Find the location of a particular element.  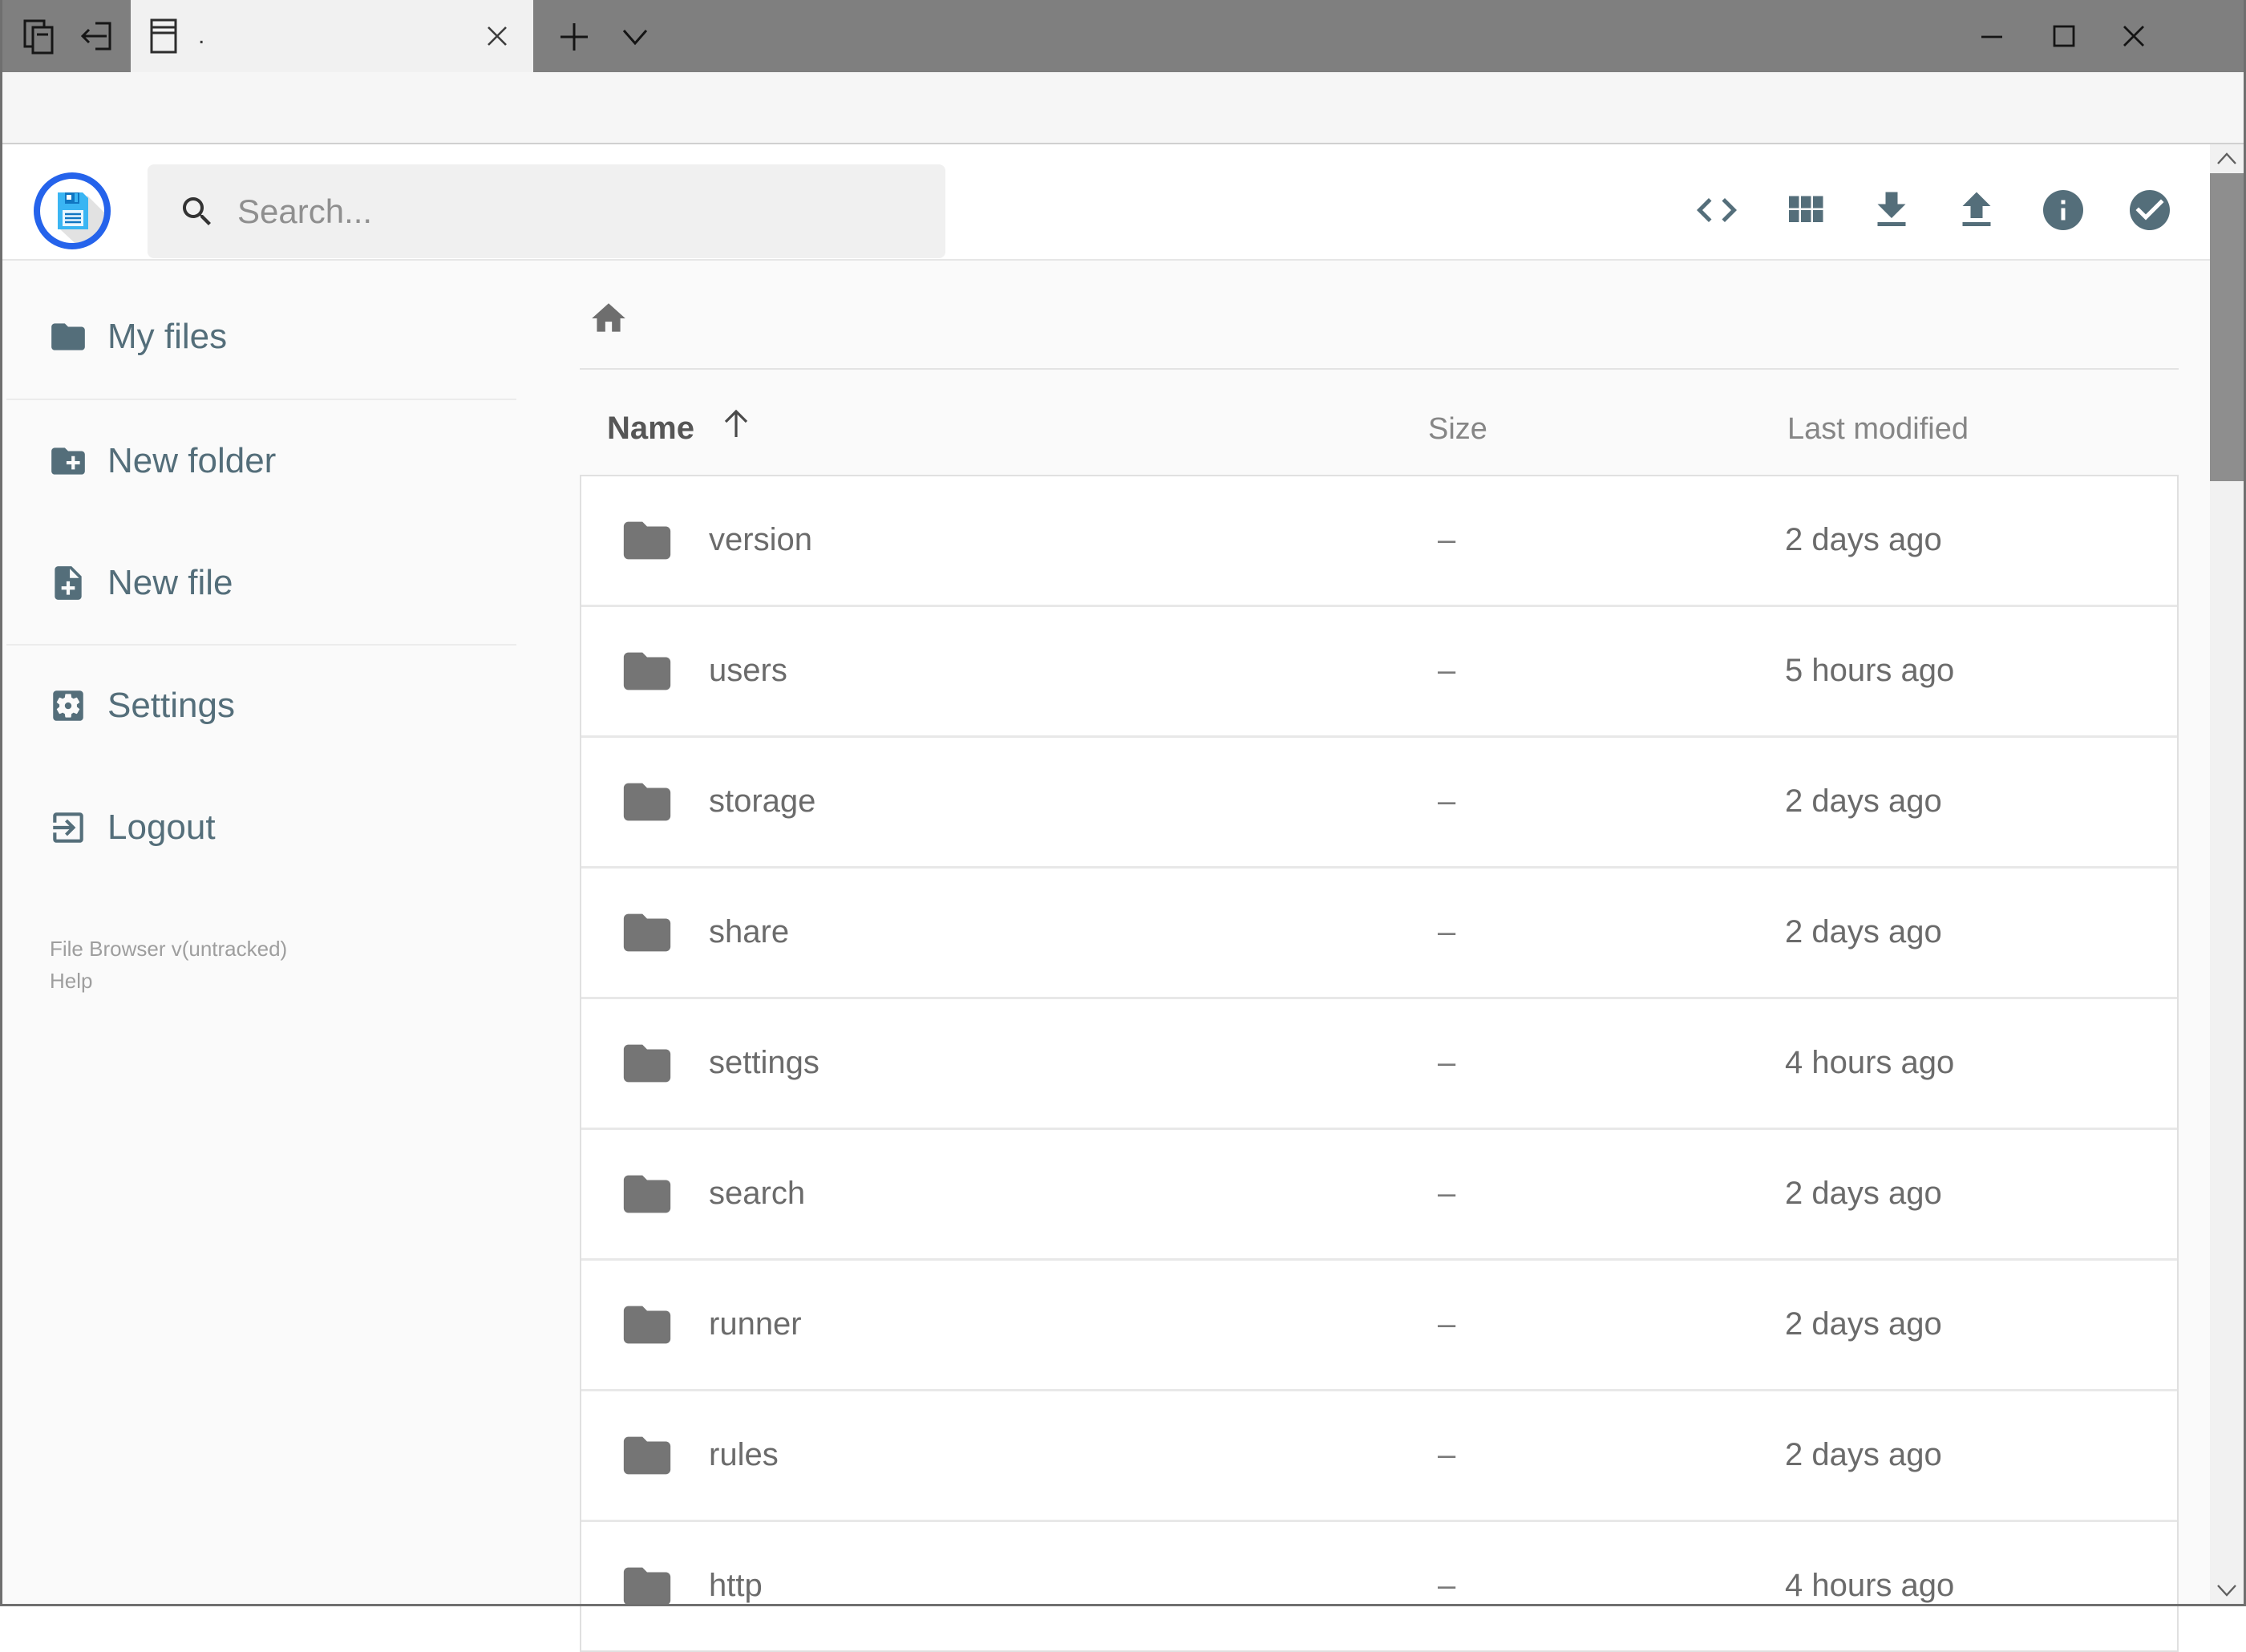

tab-close-icon is located at coordinates (497, 36).